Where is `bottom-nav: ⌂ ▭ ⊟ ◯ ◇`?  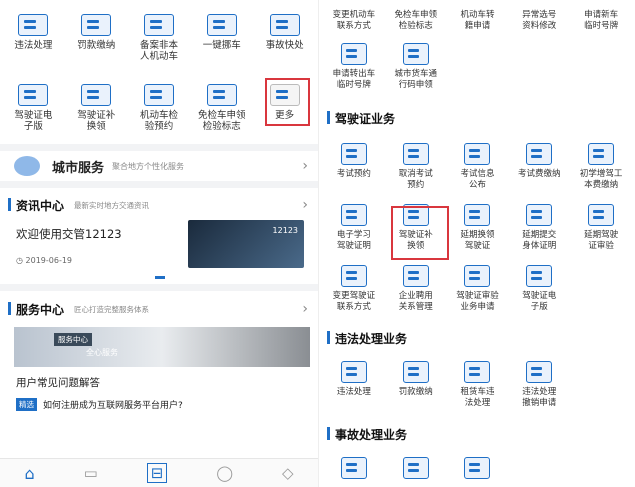 bottom-nav: ⌂ ▭ ⊟ ◯ ◇ is located at coordinates (159, 472).